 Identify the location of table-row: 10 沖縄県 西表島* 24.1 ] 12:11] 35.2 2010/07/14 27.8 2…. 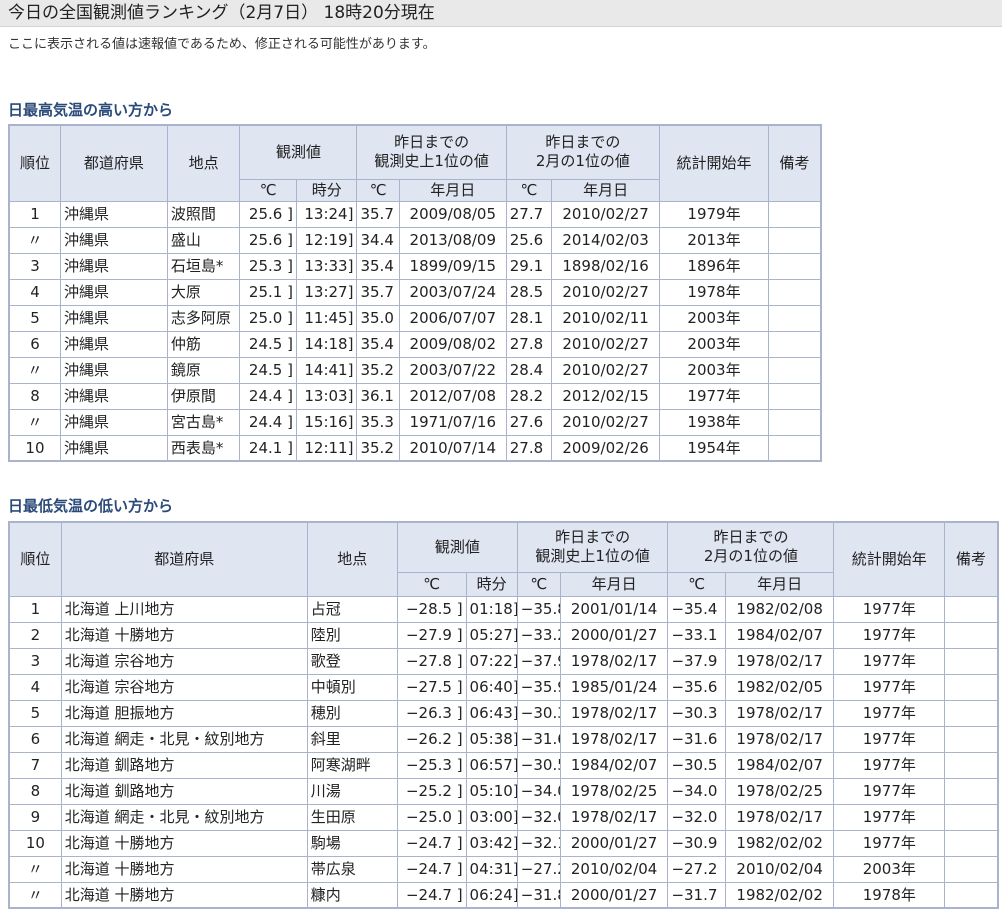
(415, 448).